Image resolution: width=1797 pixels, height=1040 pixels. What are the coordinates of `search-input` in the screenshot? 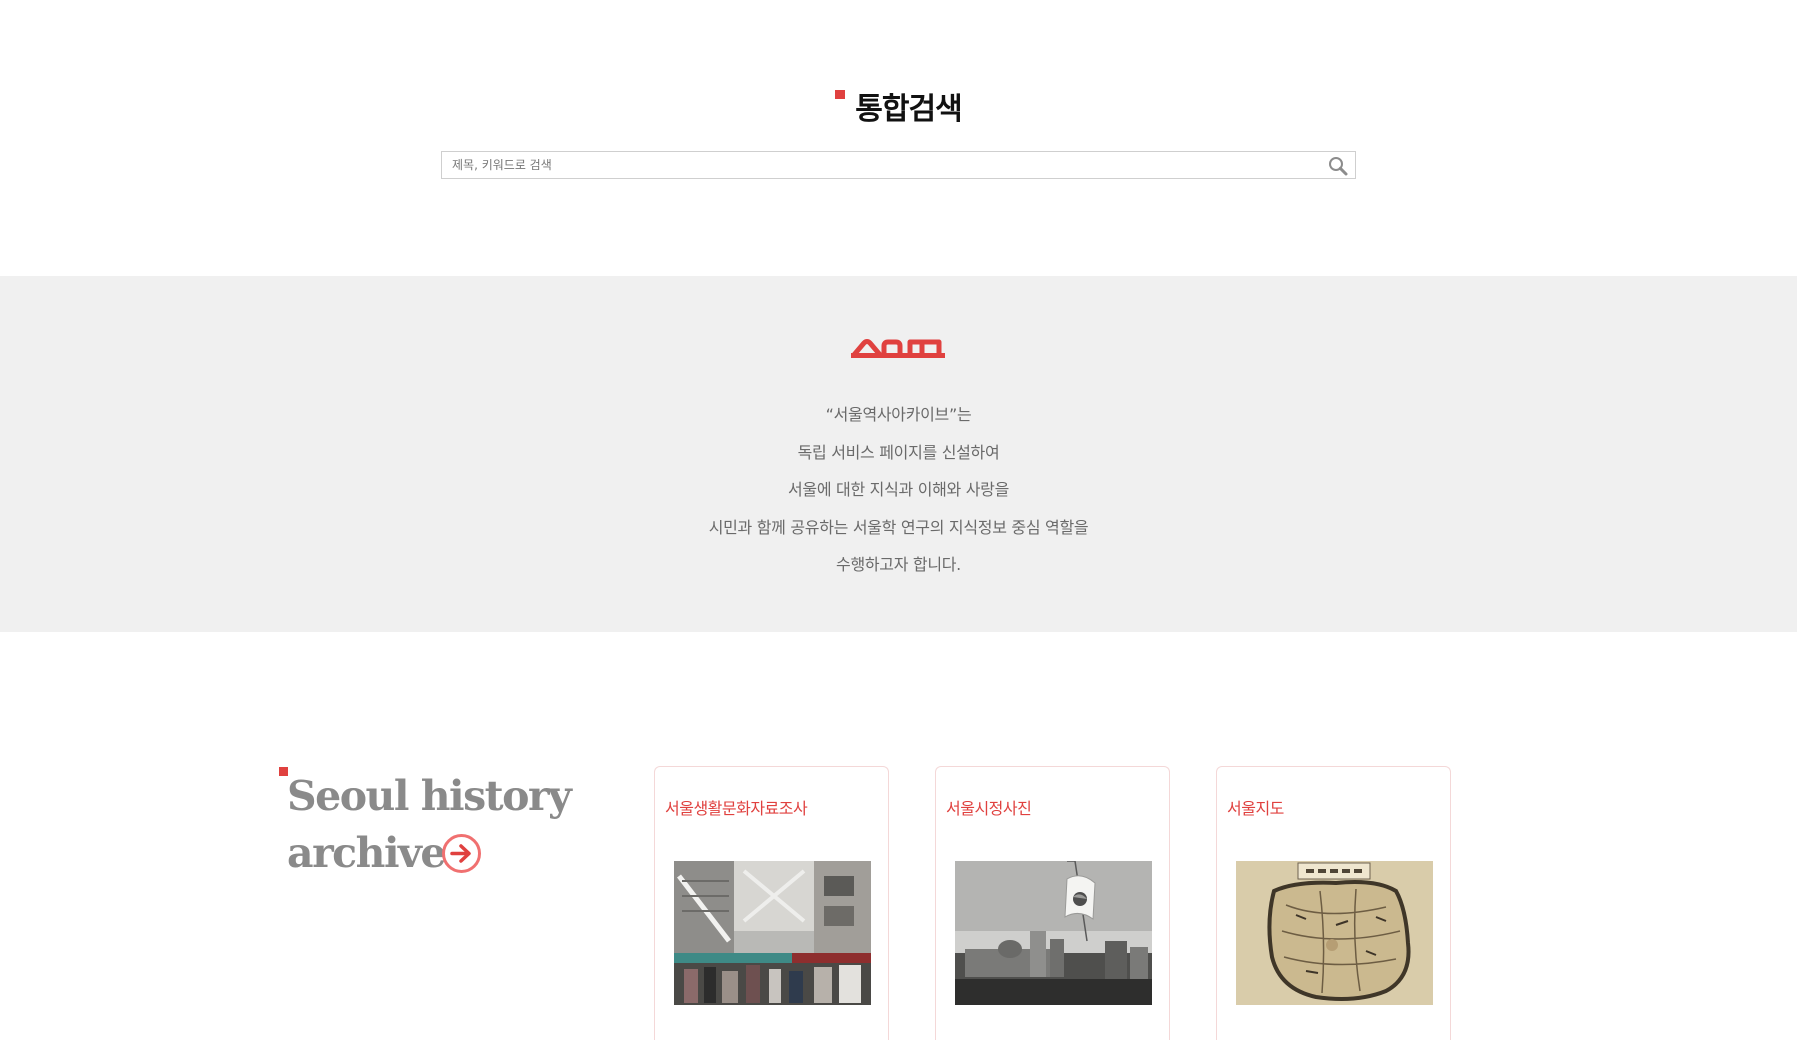 It's located at (877, 165).